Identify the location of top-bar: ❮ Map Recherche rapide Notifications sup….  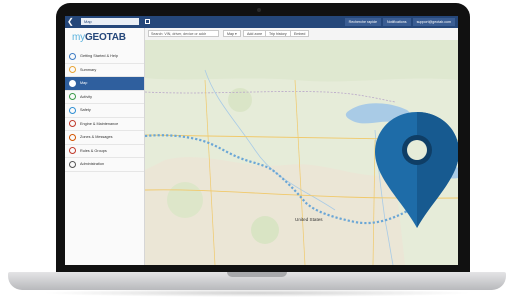
(261, 22).